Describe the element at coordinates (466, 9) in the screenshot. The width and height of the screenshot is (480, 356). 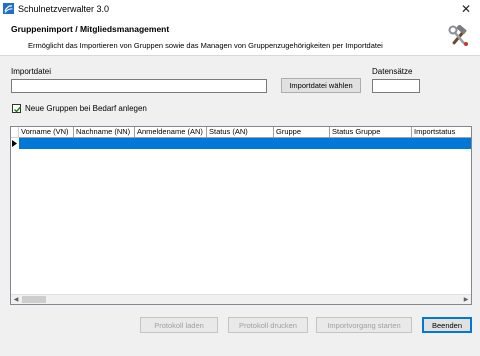
I see `close-icon: ✕` at that location.